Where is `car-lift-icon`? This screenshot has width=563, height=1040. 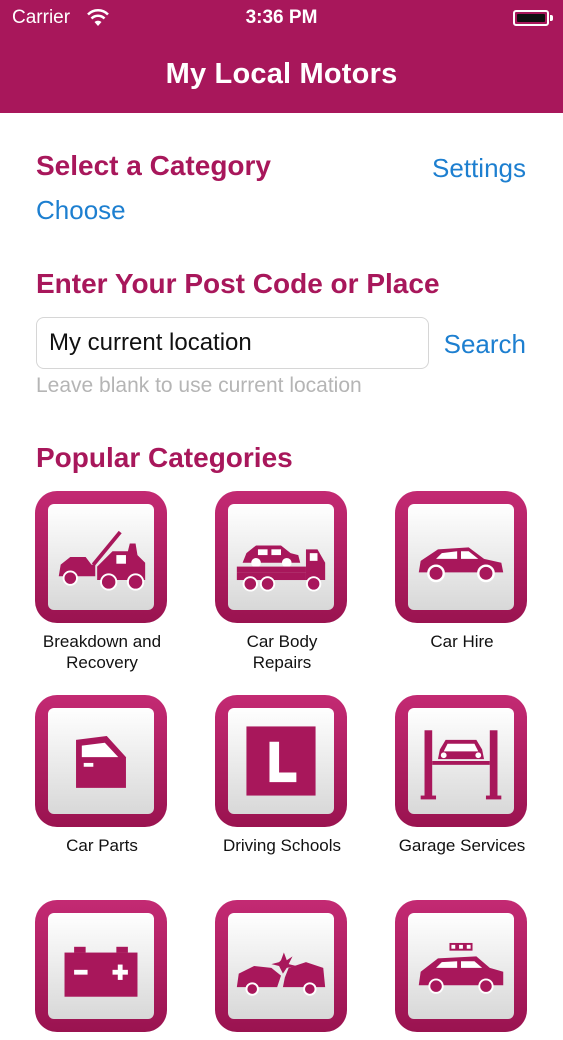
car-lift-icon is located at coordinates (461, 765).